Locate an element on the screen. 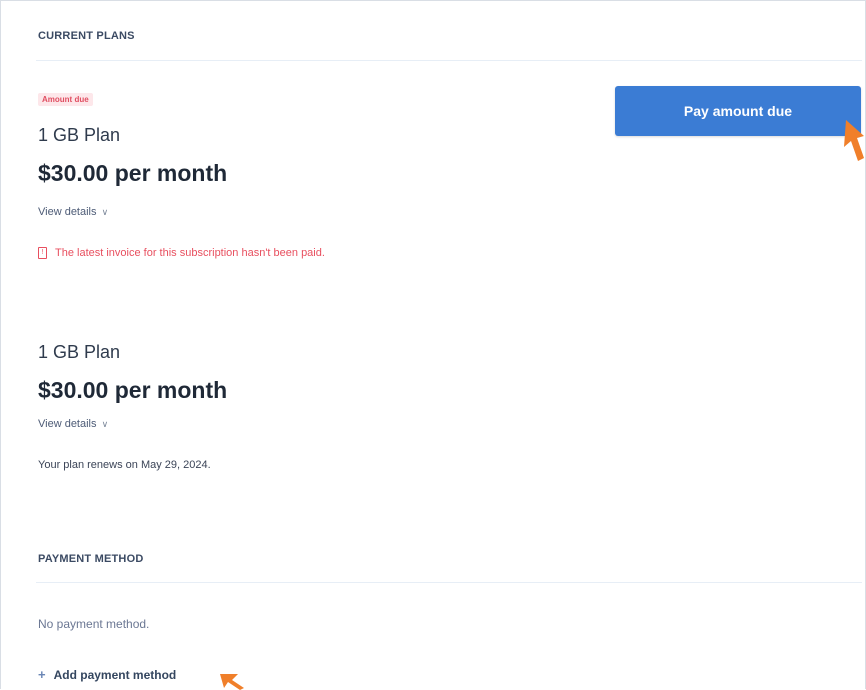 The width and height of the screenshot is (866, 690). add-payment-method-button: + Add payment method is located at coordinates (107, 674).